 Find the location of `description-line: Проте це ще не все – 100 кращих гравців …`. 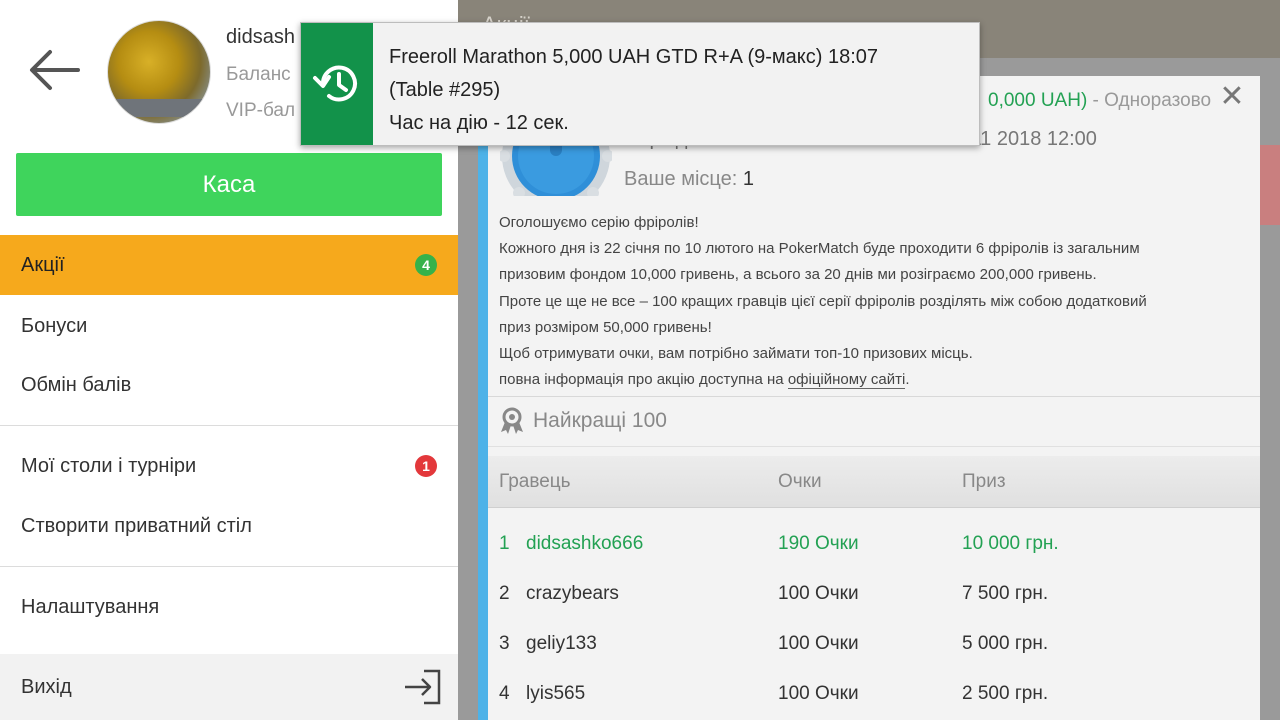

description-line: Проте це ще не все – 100 кращих гравців … is located at coordinates (823, 301).